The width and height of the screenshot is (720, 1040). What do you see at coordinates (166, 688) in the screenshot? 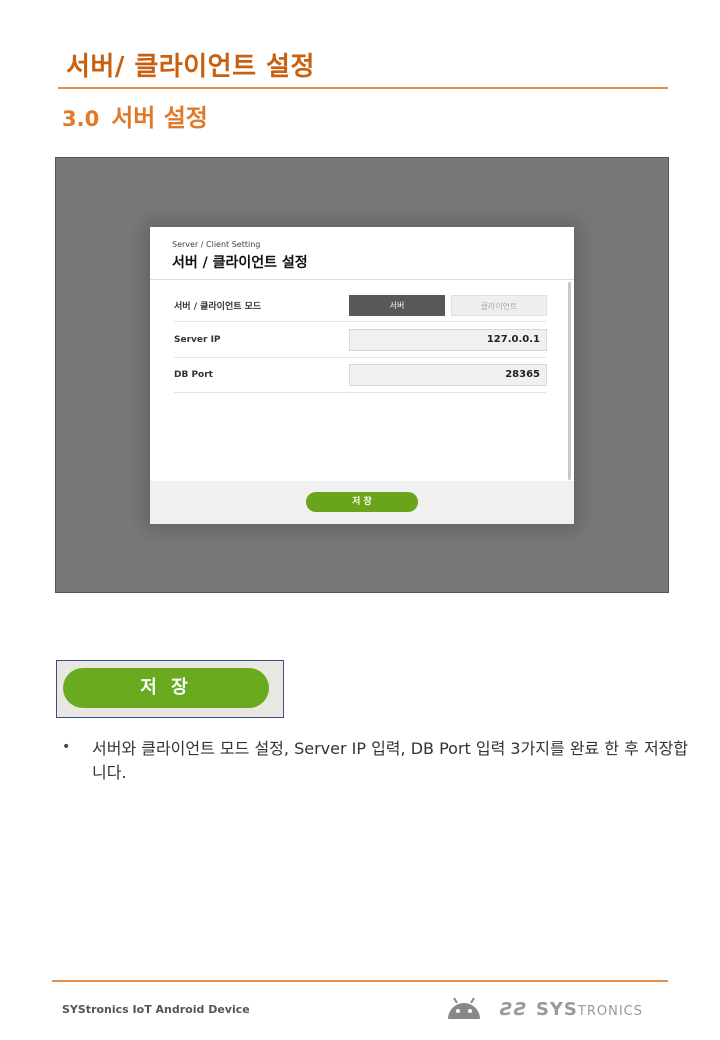
I see `save-button: 저 장` at bounding box center [166, 688].